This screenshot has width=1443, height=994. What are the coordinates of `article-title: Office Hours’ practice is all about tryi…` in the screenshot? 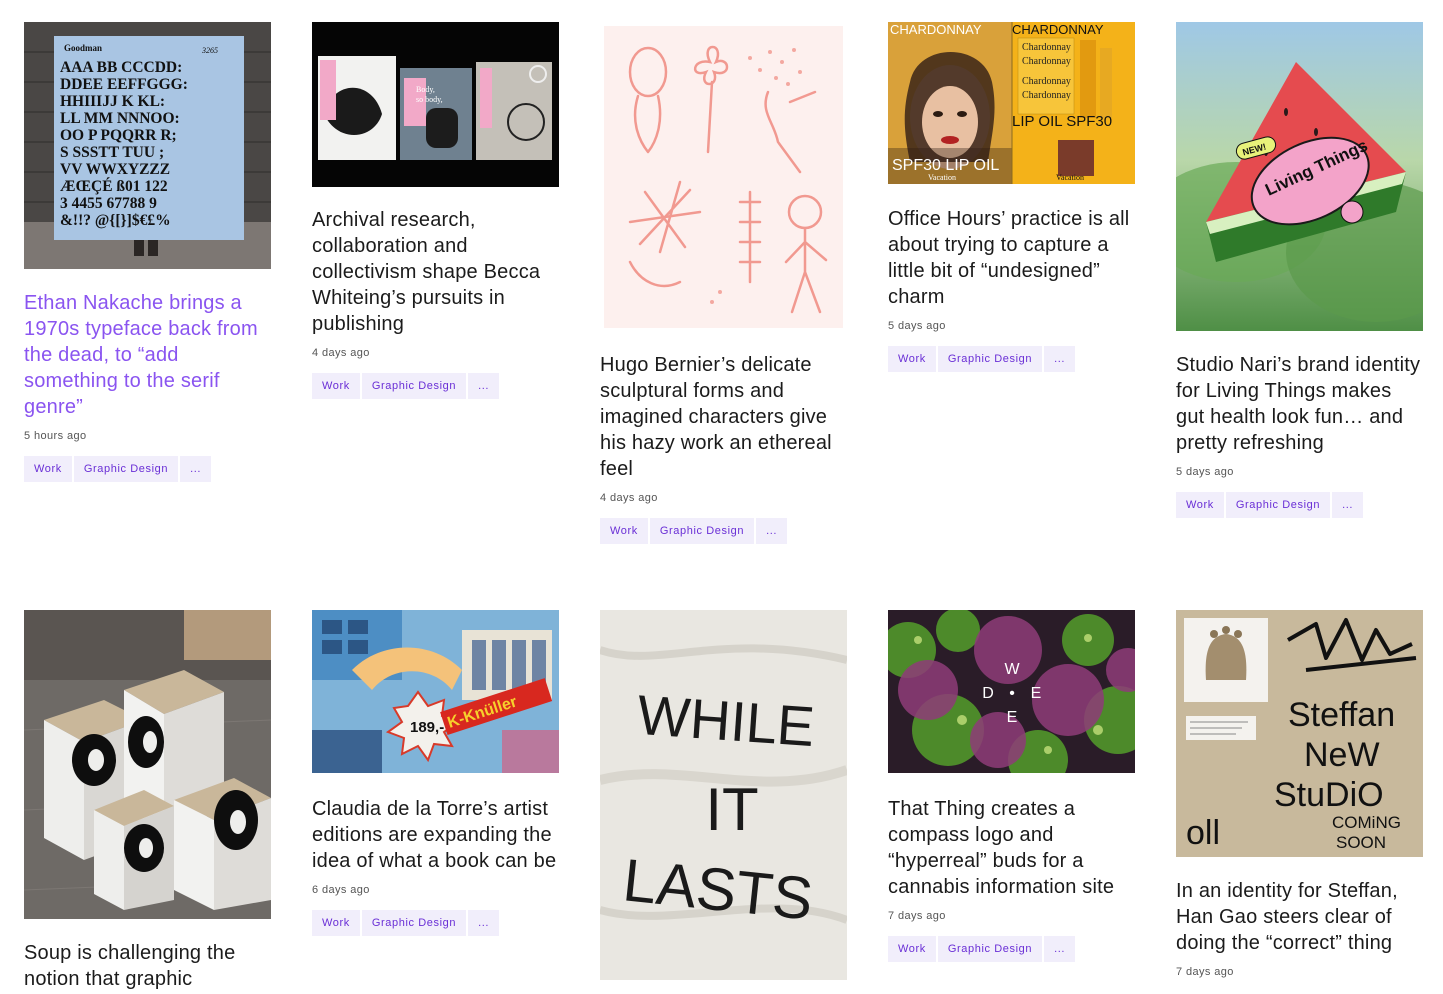 It's located at (1011, 258).